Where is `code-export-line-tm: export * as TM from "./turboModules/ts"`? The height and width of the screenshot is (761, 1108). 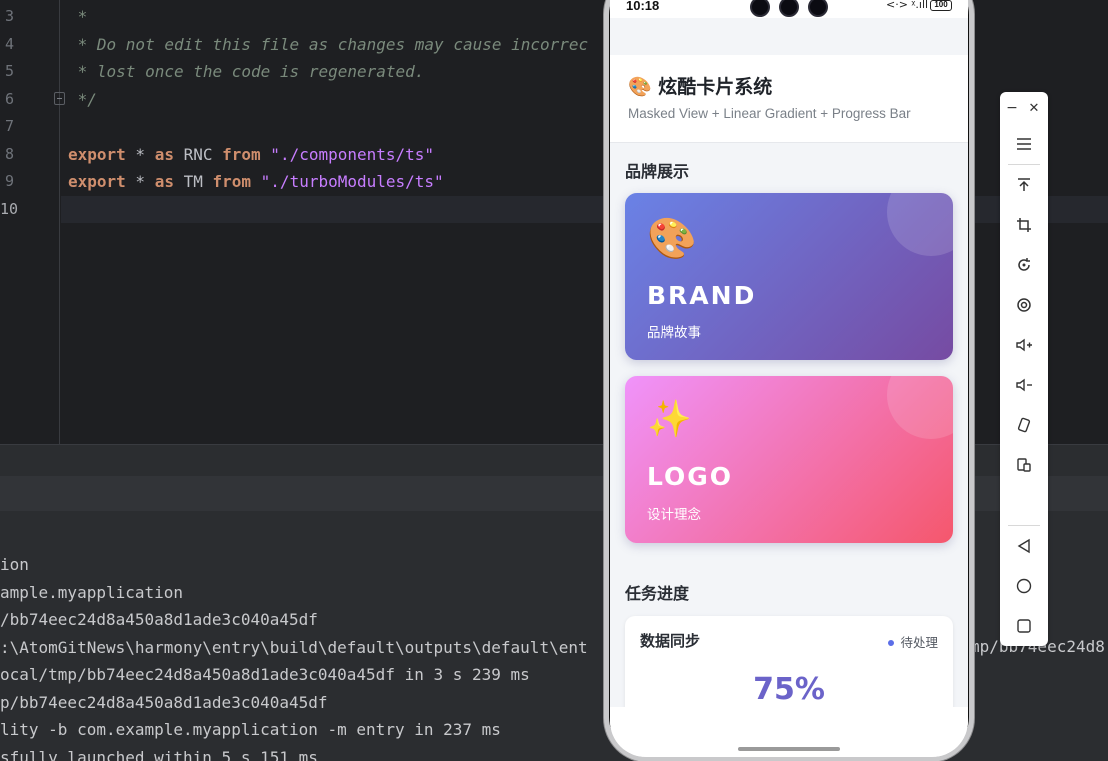 code-export-line-tm: export * as TM from "./turboModules/ts" is located at coordinates (256, 182).